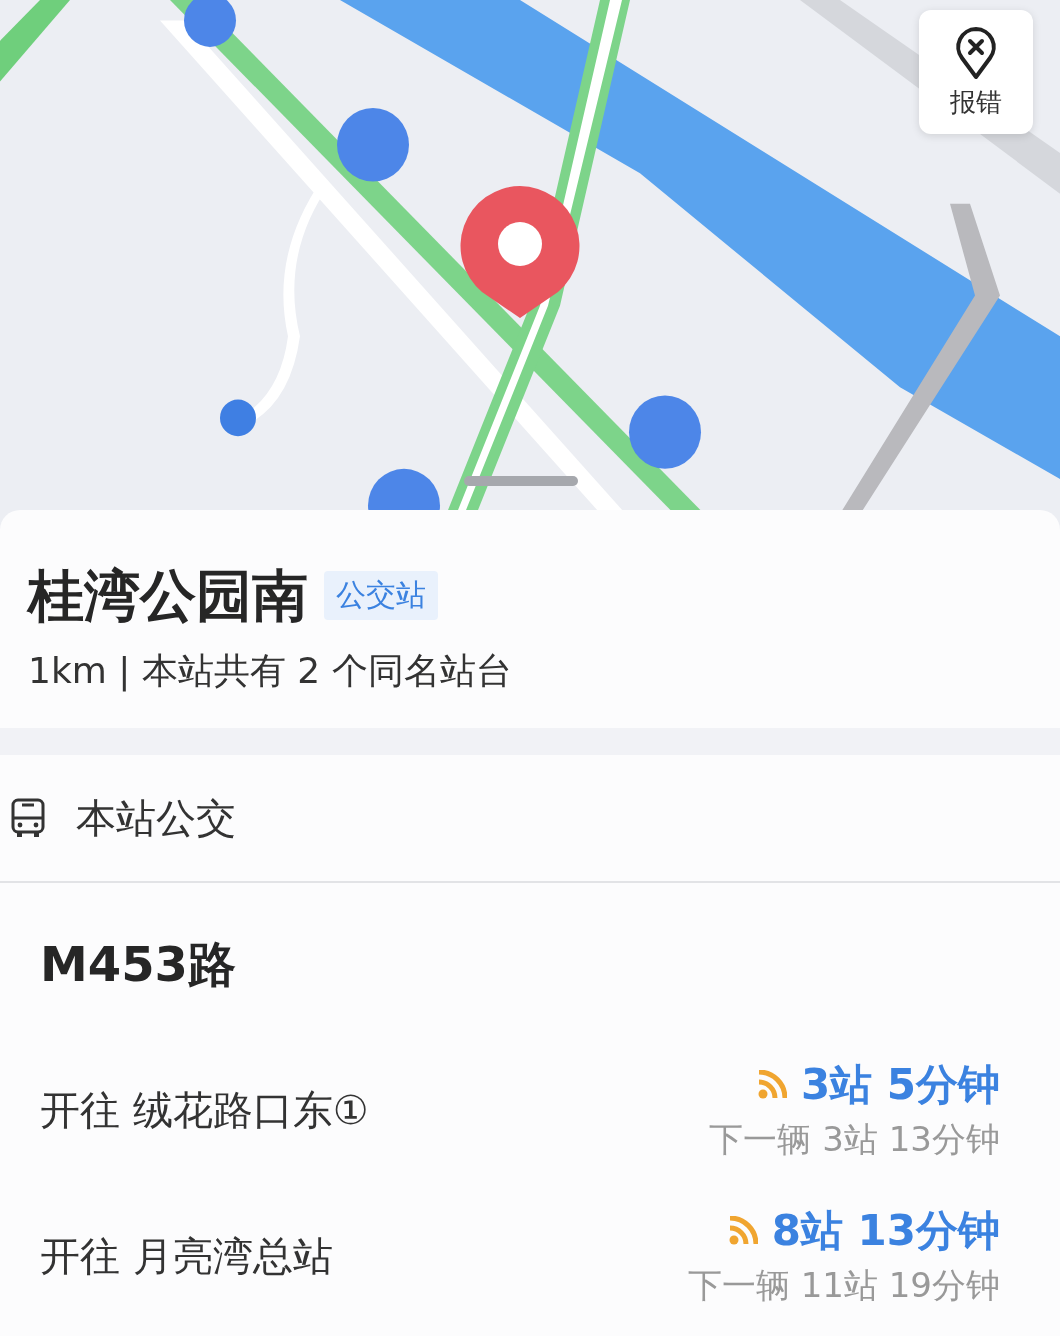  I want to click on direction-row: 开往 绒花路口东① 3站 5分钟 下一辆 3站 13分钟, so click(520, 1110).